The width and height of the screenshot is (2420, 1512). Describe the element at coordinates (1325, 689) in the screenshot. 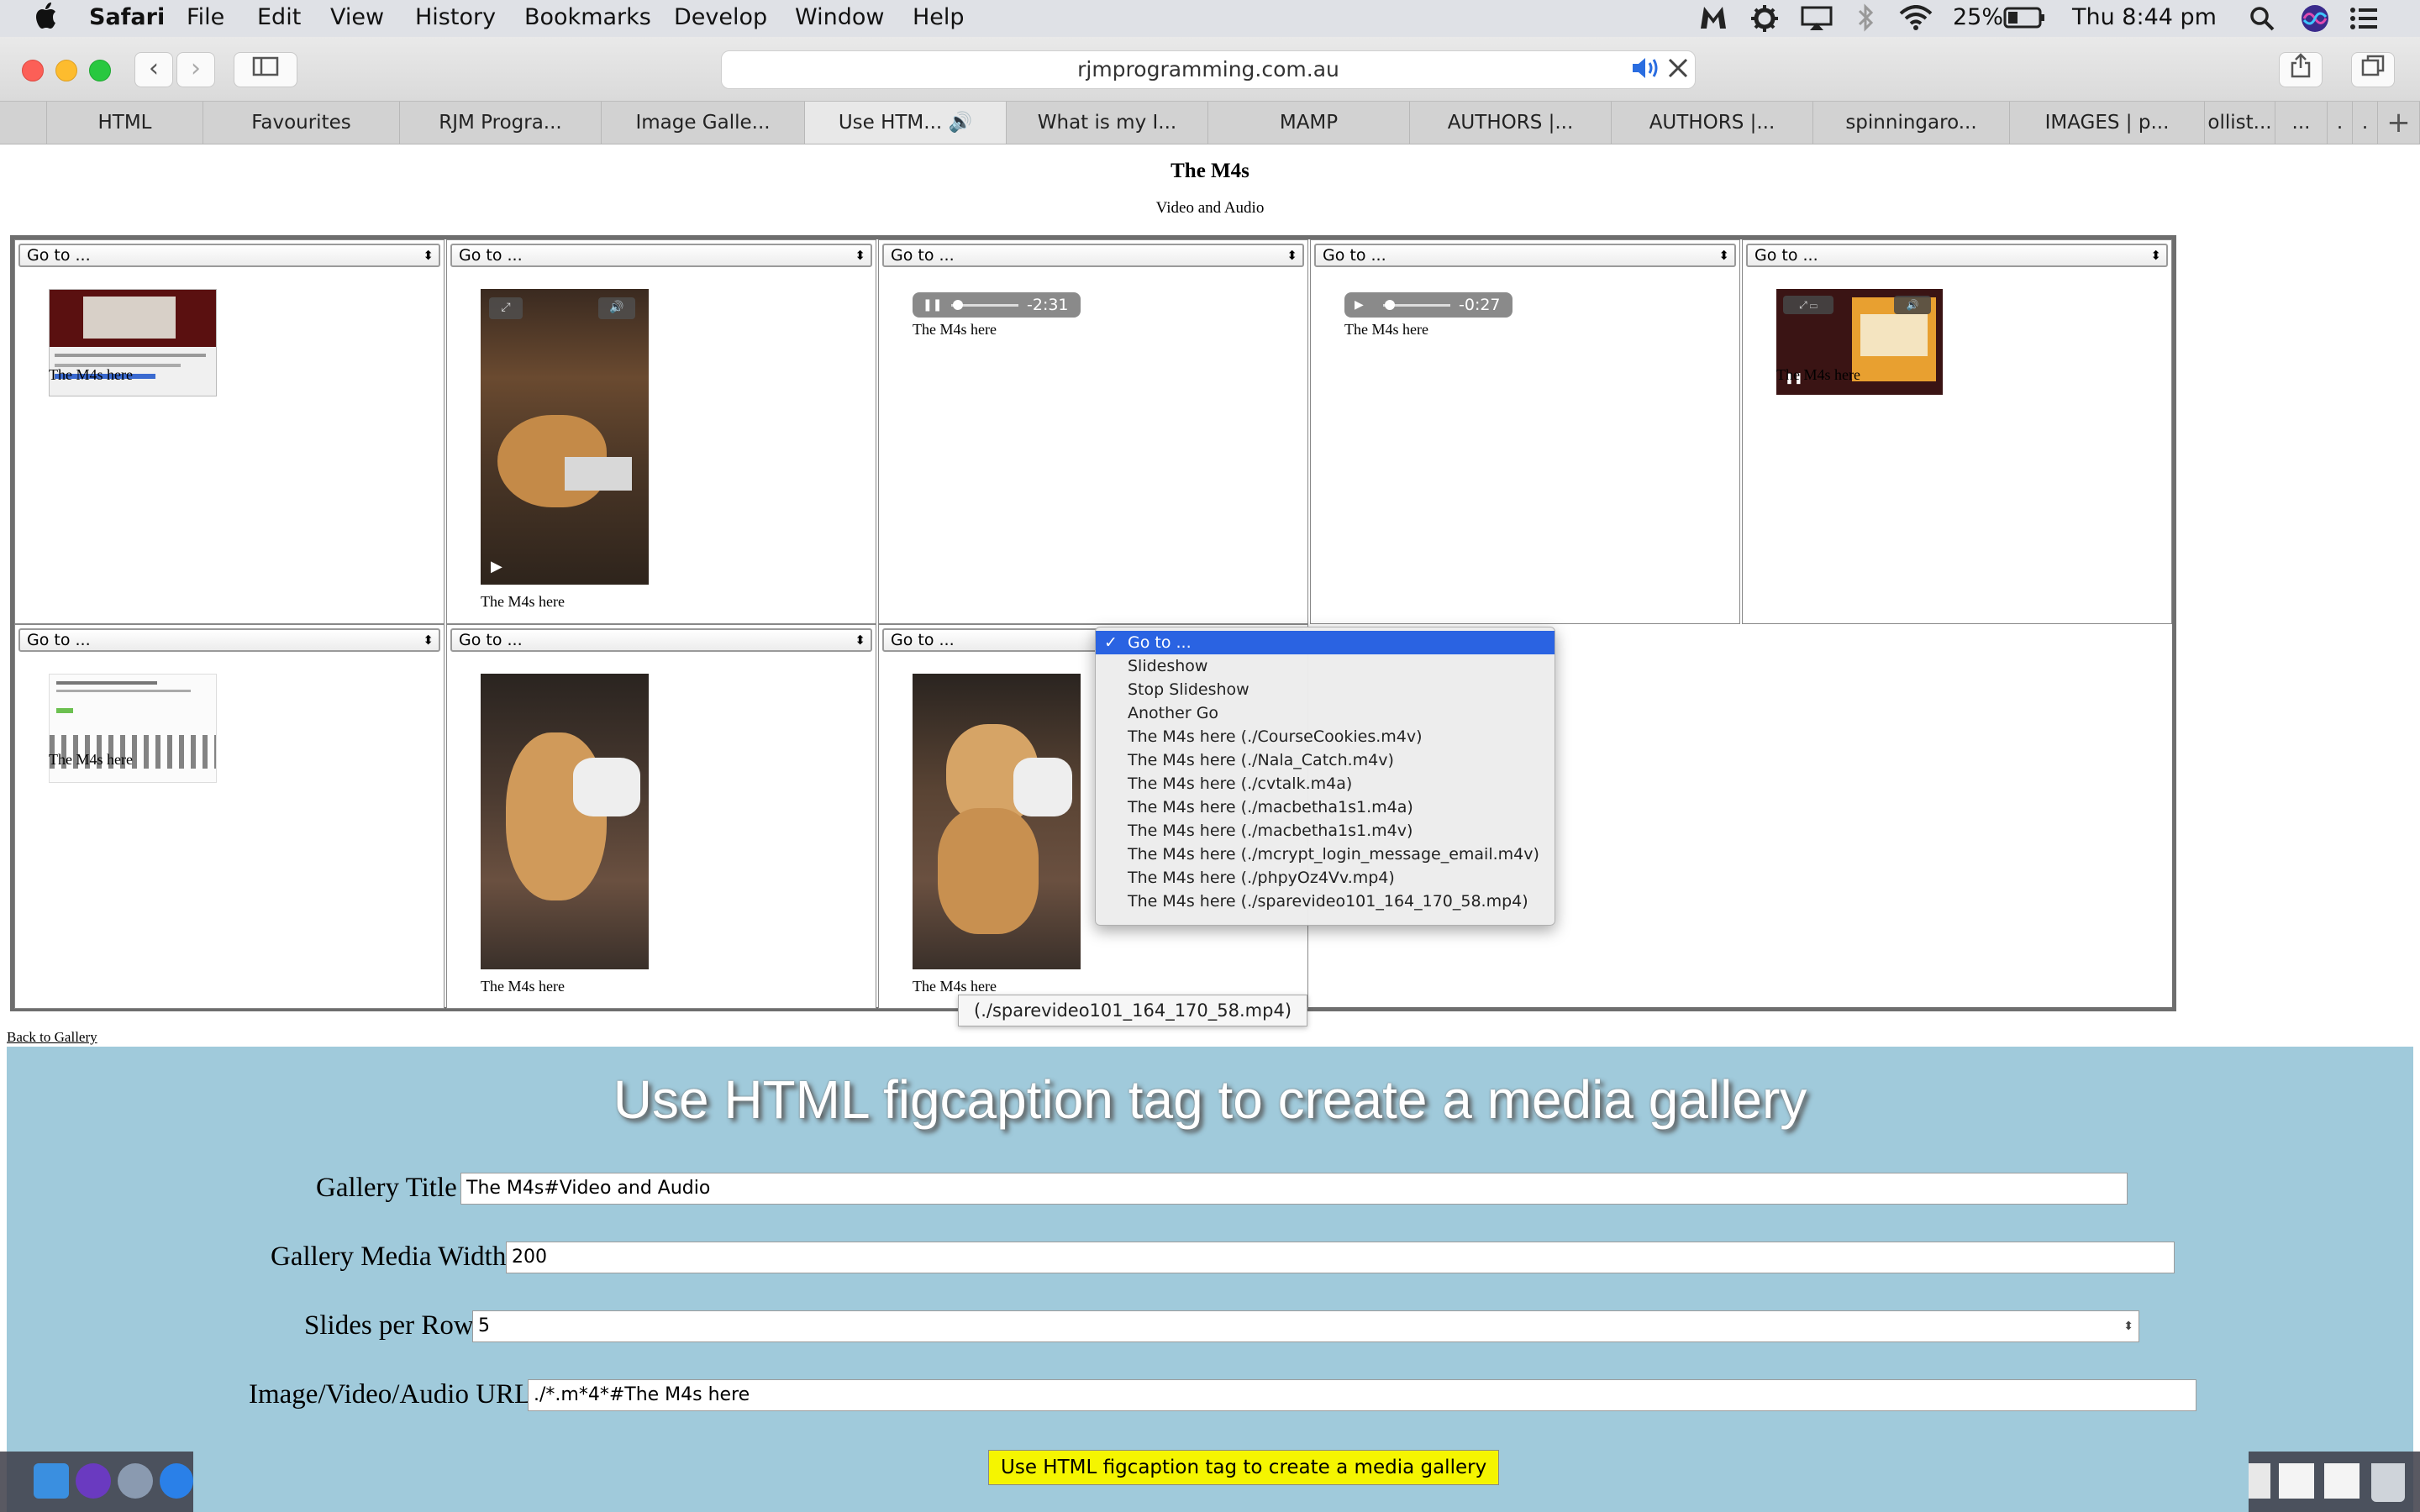

I see `dropdown-option: Stop Slideshow` at that location.